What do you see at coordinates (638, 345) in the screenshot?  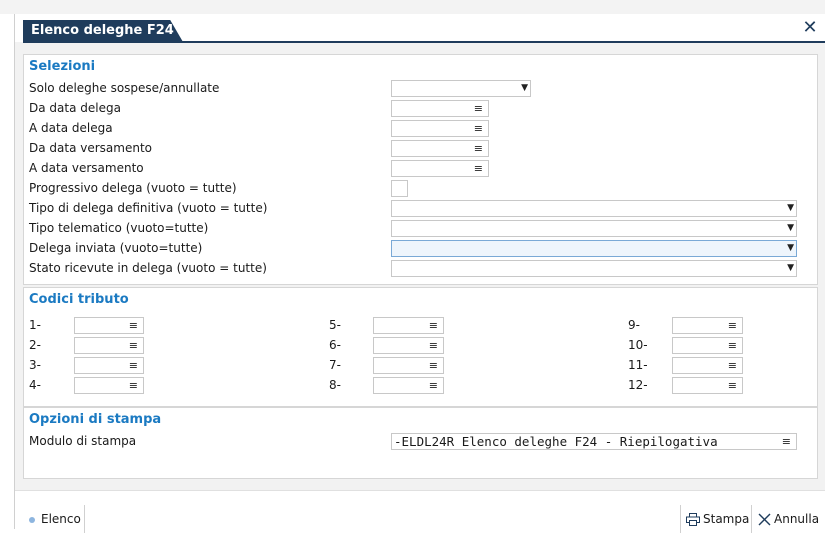 I see `codice-10-label: 10-` at bounding box center [638, 345].